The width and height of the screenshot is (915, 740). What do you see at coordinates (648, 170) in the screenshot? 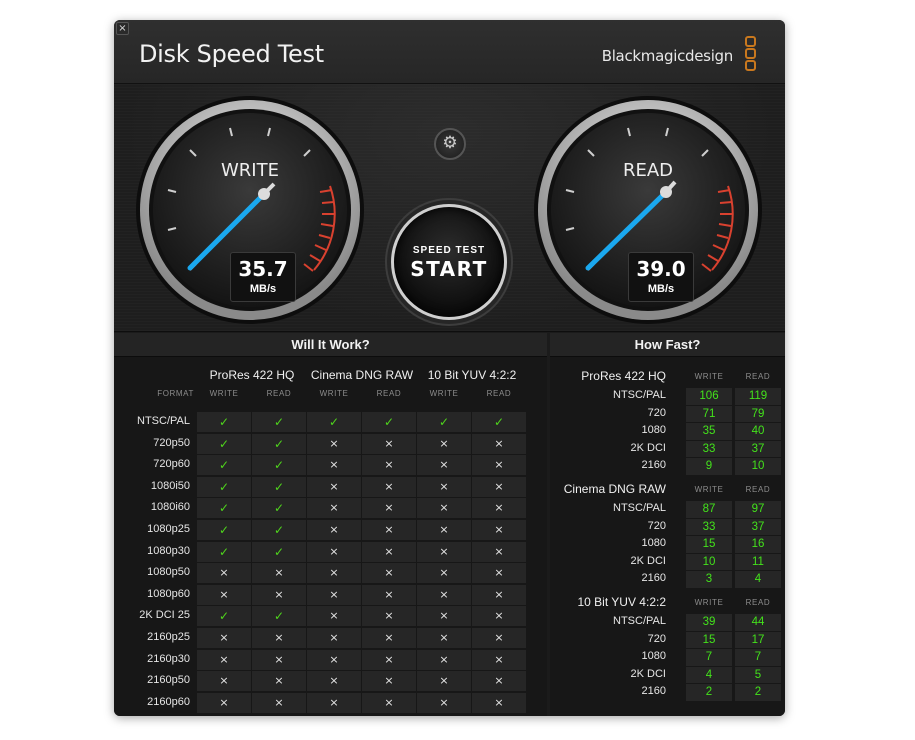
I see `read-gauge-label: READ` at bounding box center [648, 170].